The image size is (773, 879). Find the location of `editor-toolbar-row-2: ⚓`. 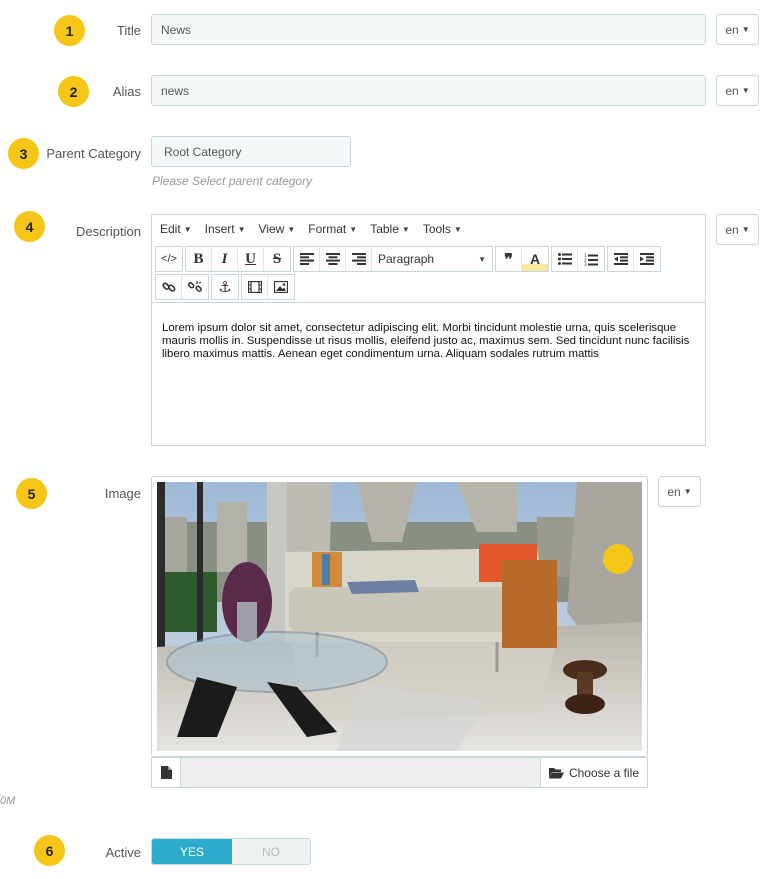

editor-toolbar-row-2: ⚓ is located at coordinates (226, 287).